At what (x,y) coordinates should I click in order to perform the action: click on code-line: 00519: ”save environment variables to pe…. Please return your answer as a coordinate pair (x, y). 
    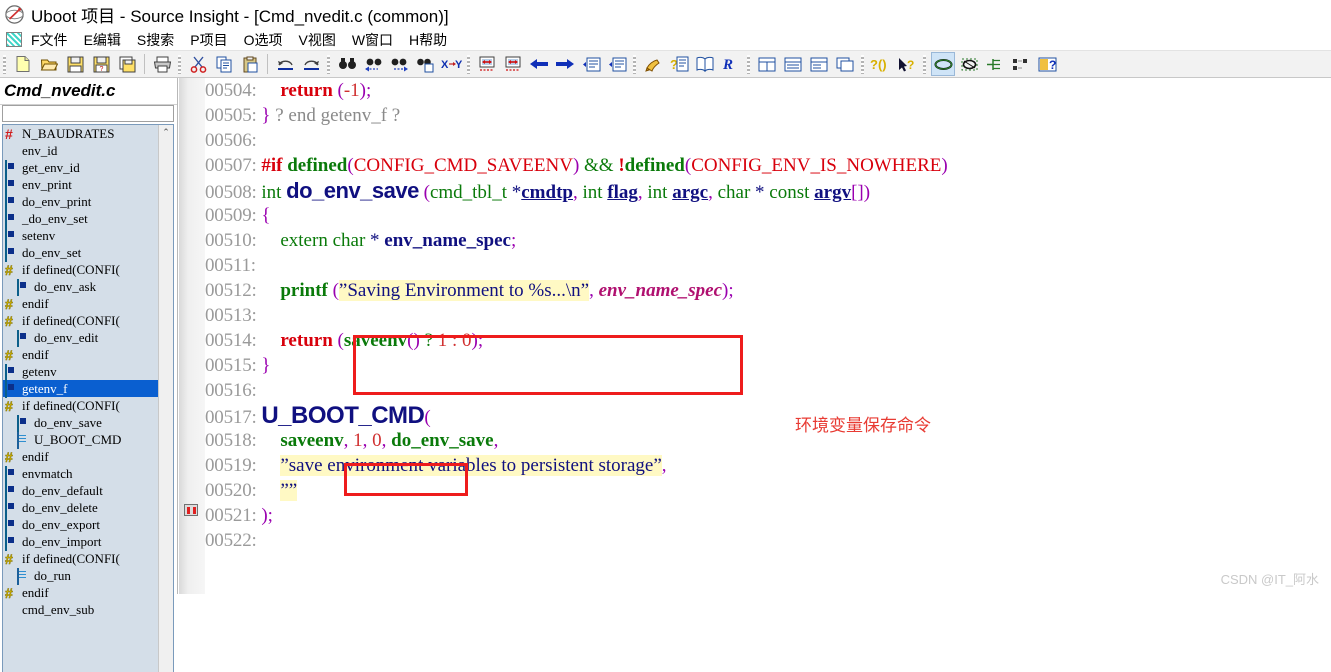
    Looking at the image, I should click on (768, 465).